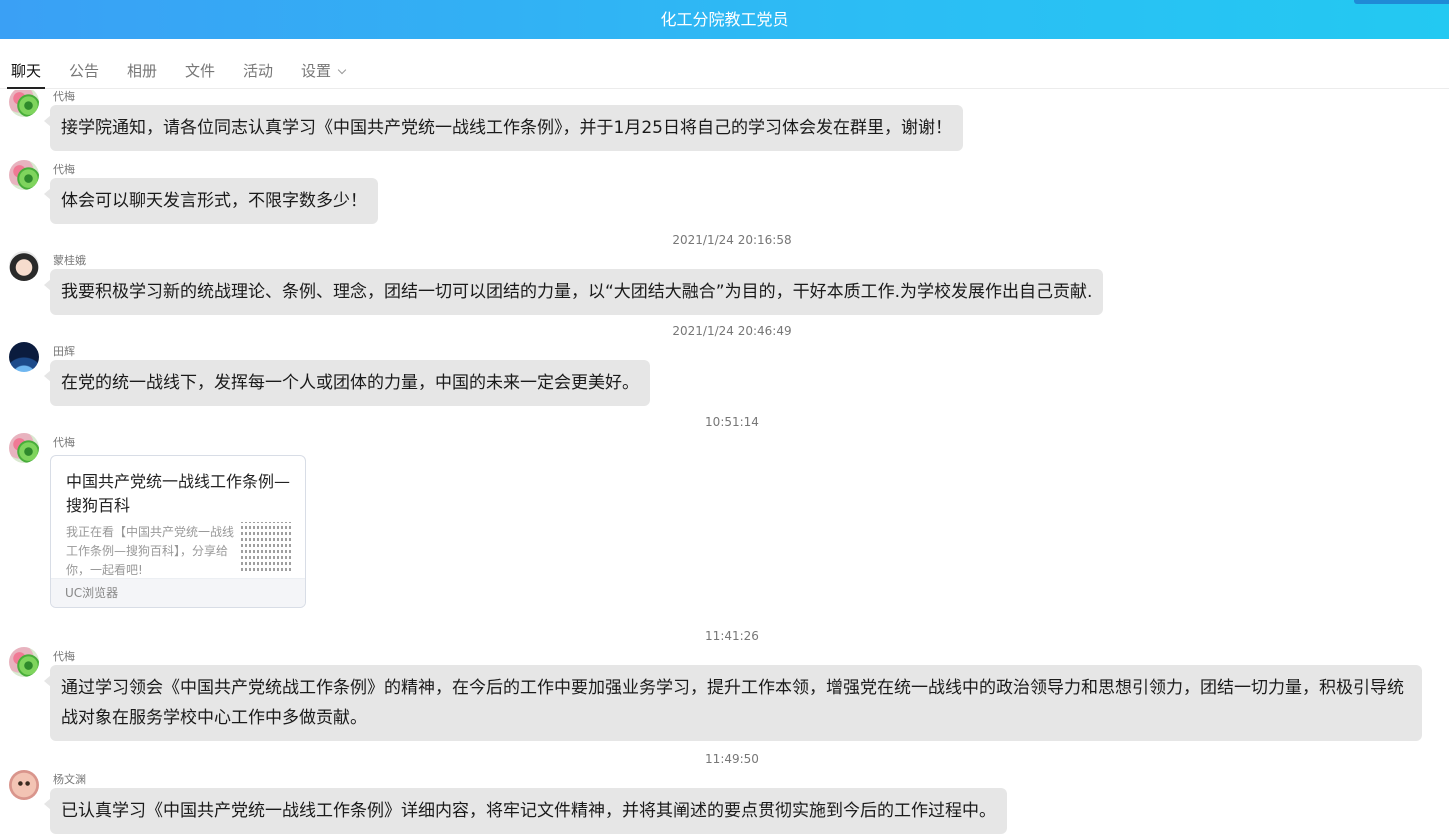  Describe the element at coordinates (200, 74) in the screenshot. I see `tab-files: 文件` at that location.